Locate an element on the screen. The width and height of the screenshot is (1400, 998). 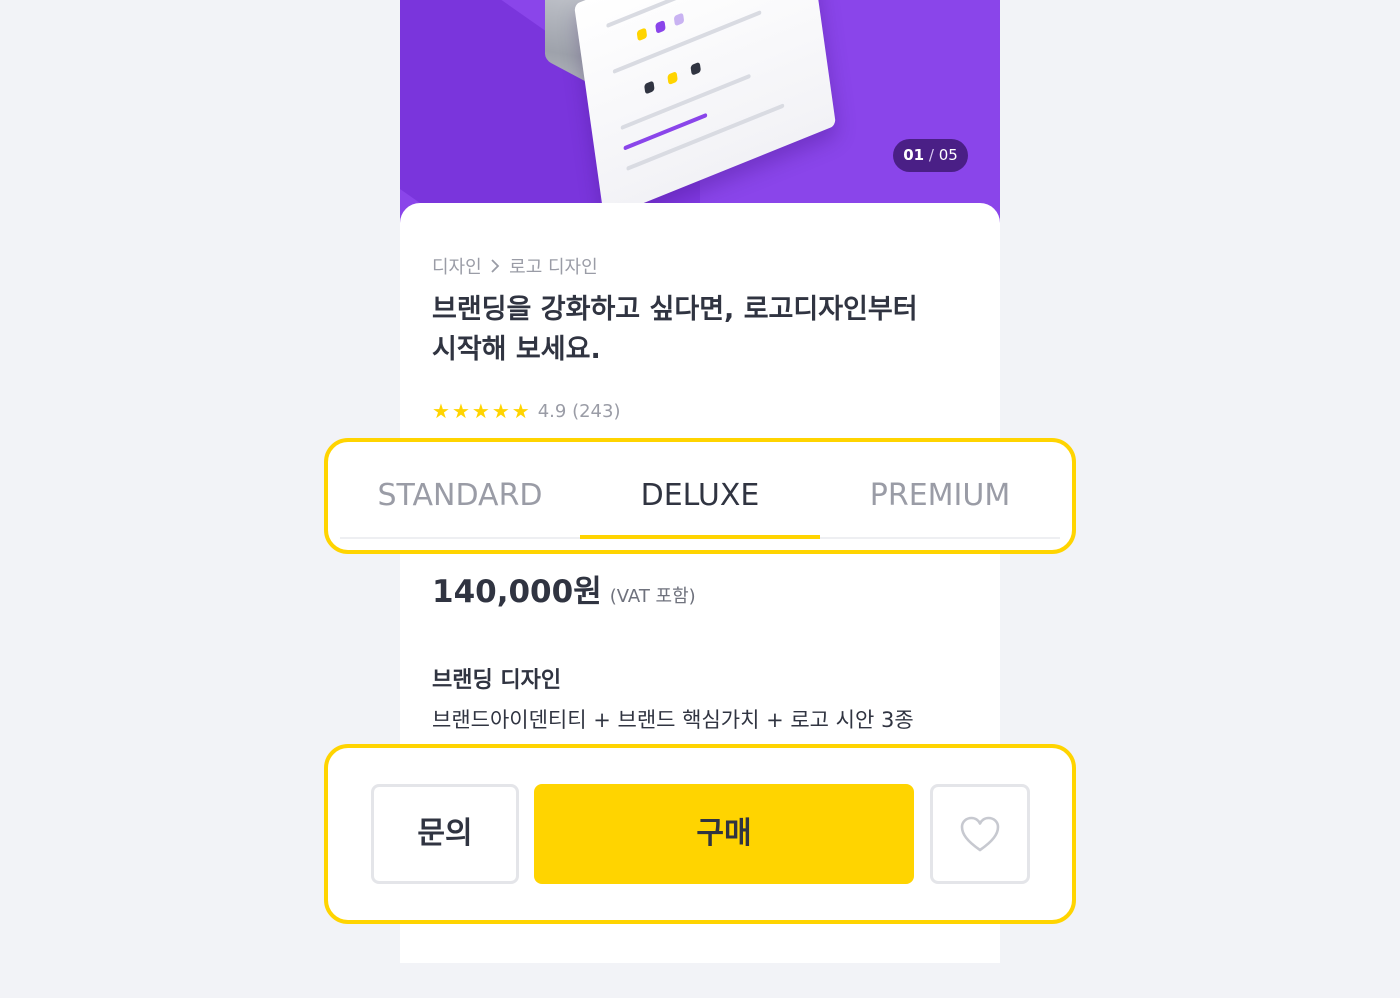
inquiry-button: 문의 is located at coordinates (445, 834).